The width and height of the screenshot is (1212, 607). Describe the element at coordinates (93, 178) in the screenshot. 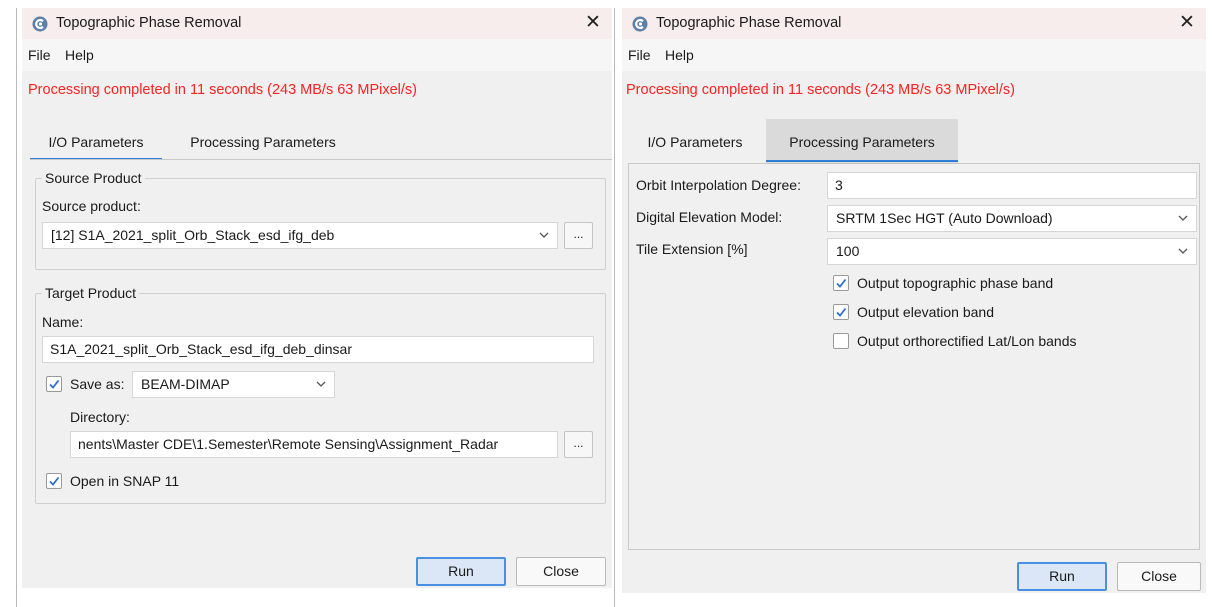

I see `source-product-legend: Source Product` at that location.